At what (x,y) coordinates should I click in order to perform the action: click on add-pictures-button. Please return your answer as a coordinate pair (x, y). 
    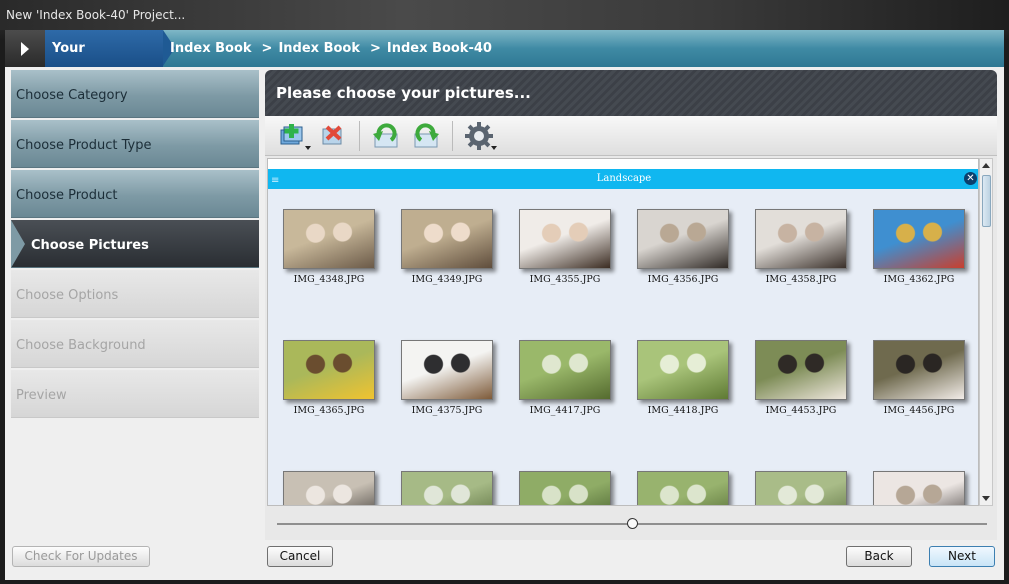
    Looking at the image, I should click on (293, 136).